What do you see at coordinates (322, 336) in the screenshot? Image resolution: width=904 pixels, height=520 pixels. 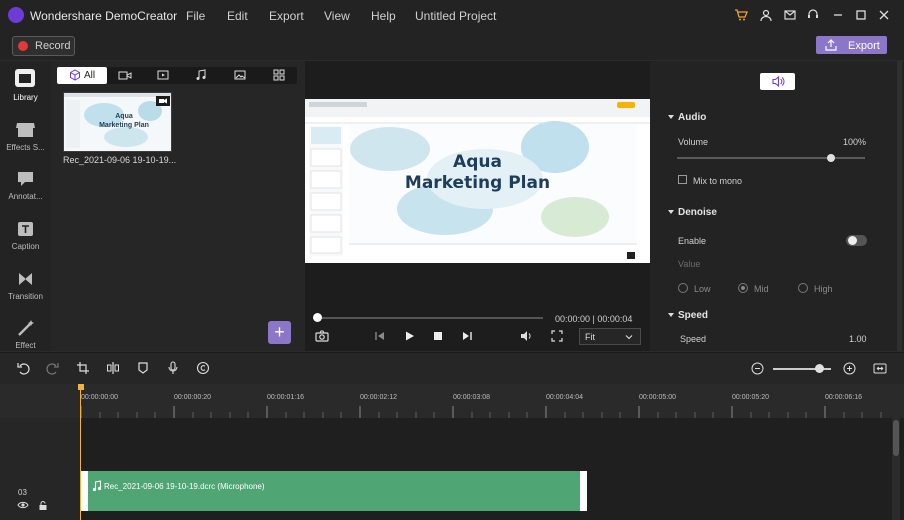 I see `snapshot-icon` at bounding box center [322, 336].